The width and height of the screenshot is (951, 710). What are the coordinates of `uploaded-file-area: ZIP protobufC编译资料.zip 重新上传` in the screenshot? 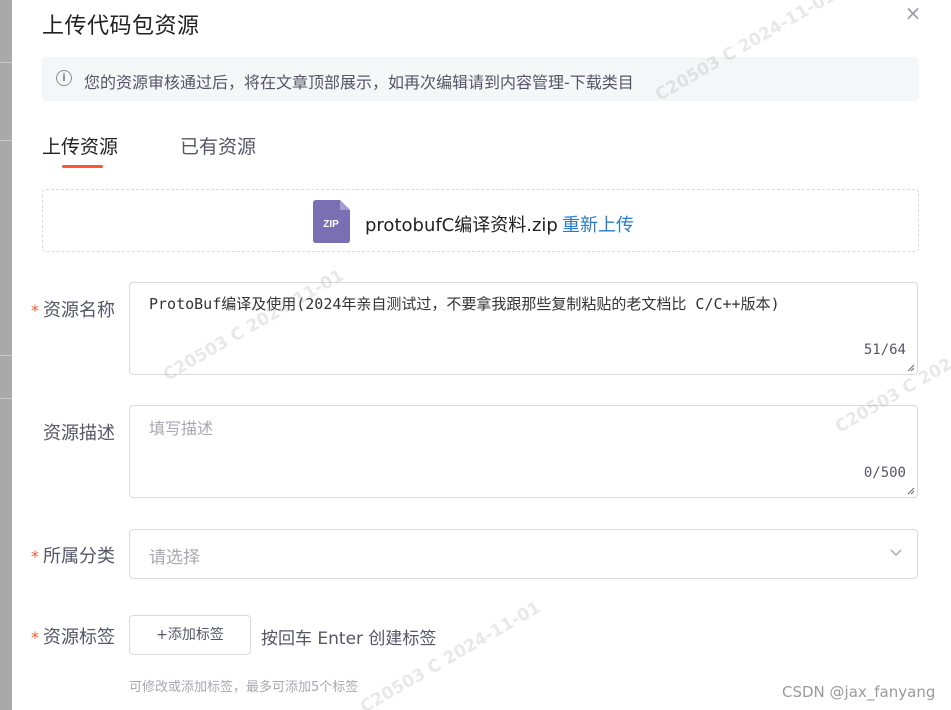 It's located at (480, 220).